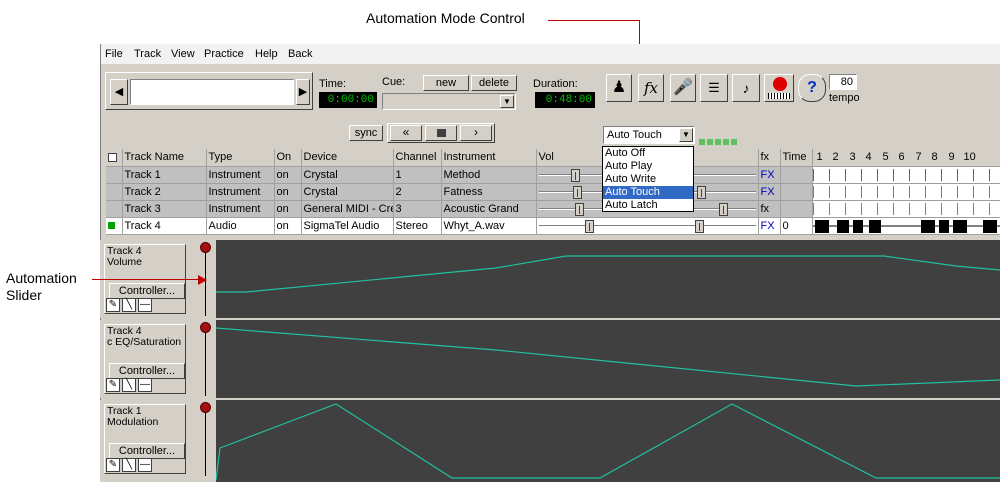  What do you see at coordinates (224, 54) in the screenshot?
I see `menu-practice: Practice` at bounding box center [224, 54].